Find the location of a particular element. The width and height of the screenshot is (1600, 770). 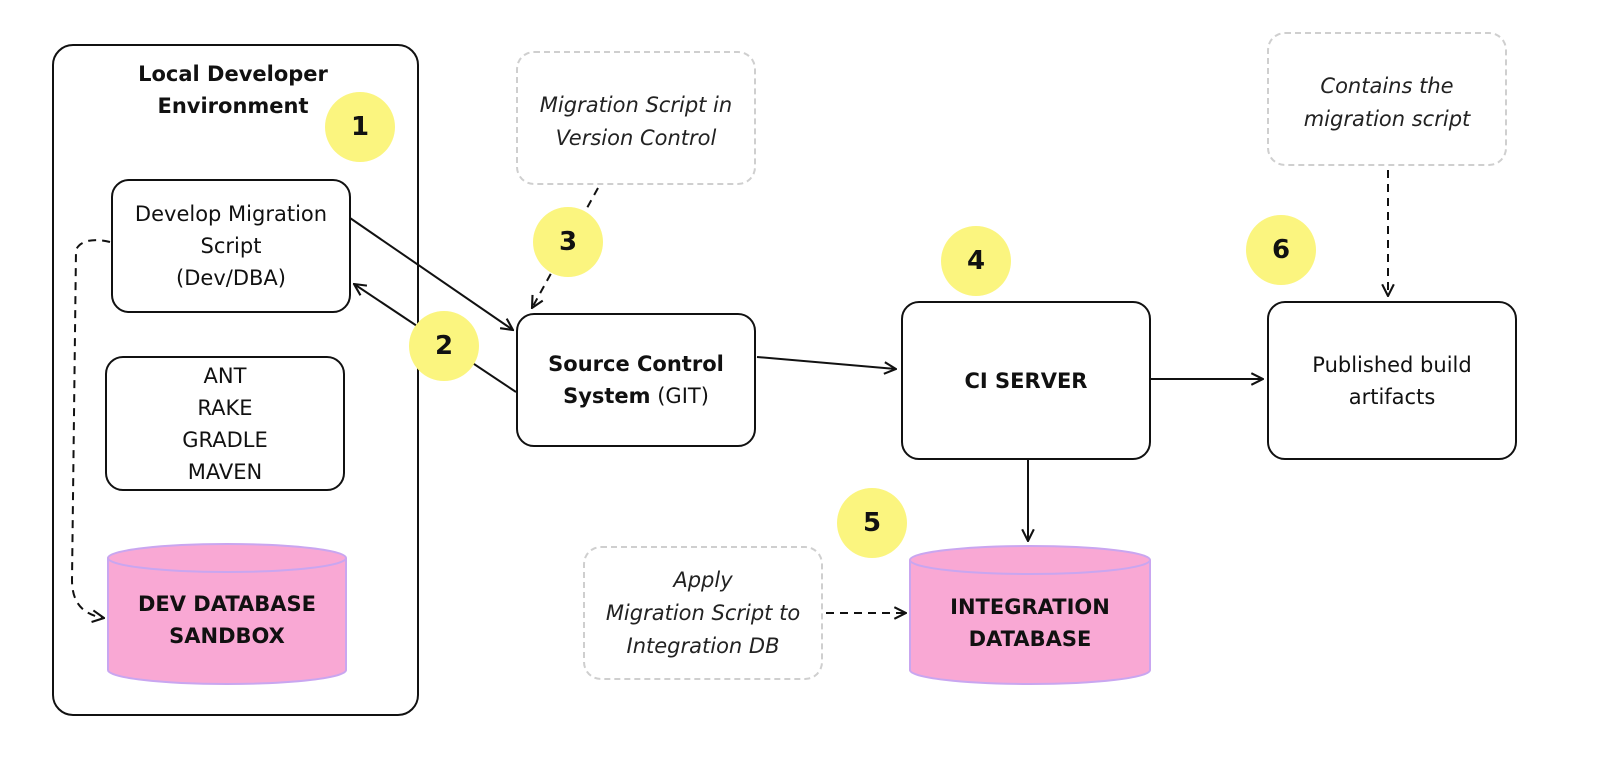

note-text-line: Contains the is located at coordinates (1387, 86).